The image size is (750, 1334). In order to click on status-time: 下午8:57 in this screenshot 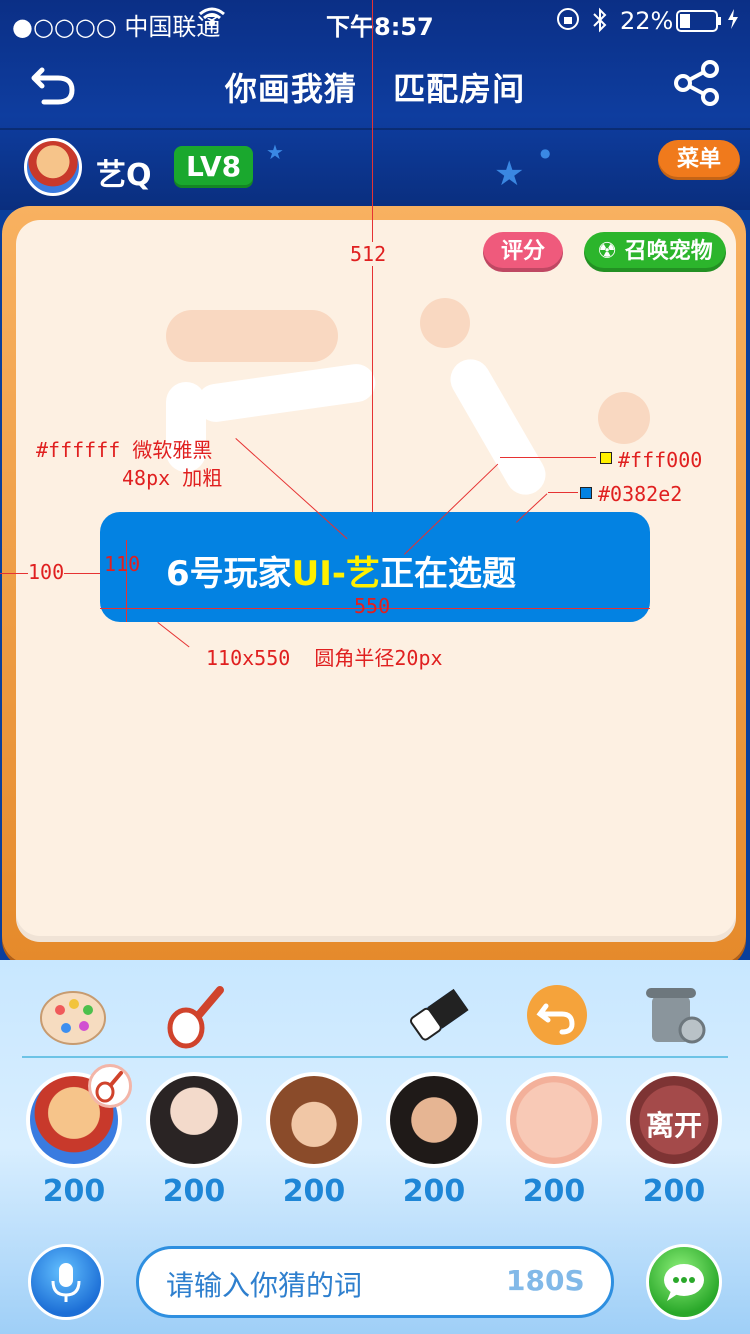, I will do `click(380, 27)`.